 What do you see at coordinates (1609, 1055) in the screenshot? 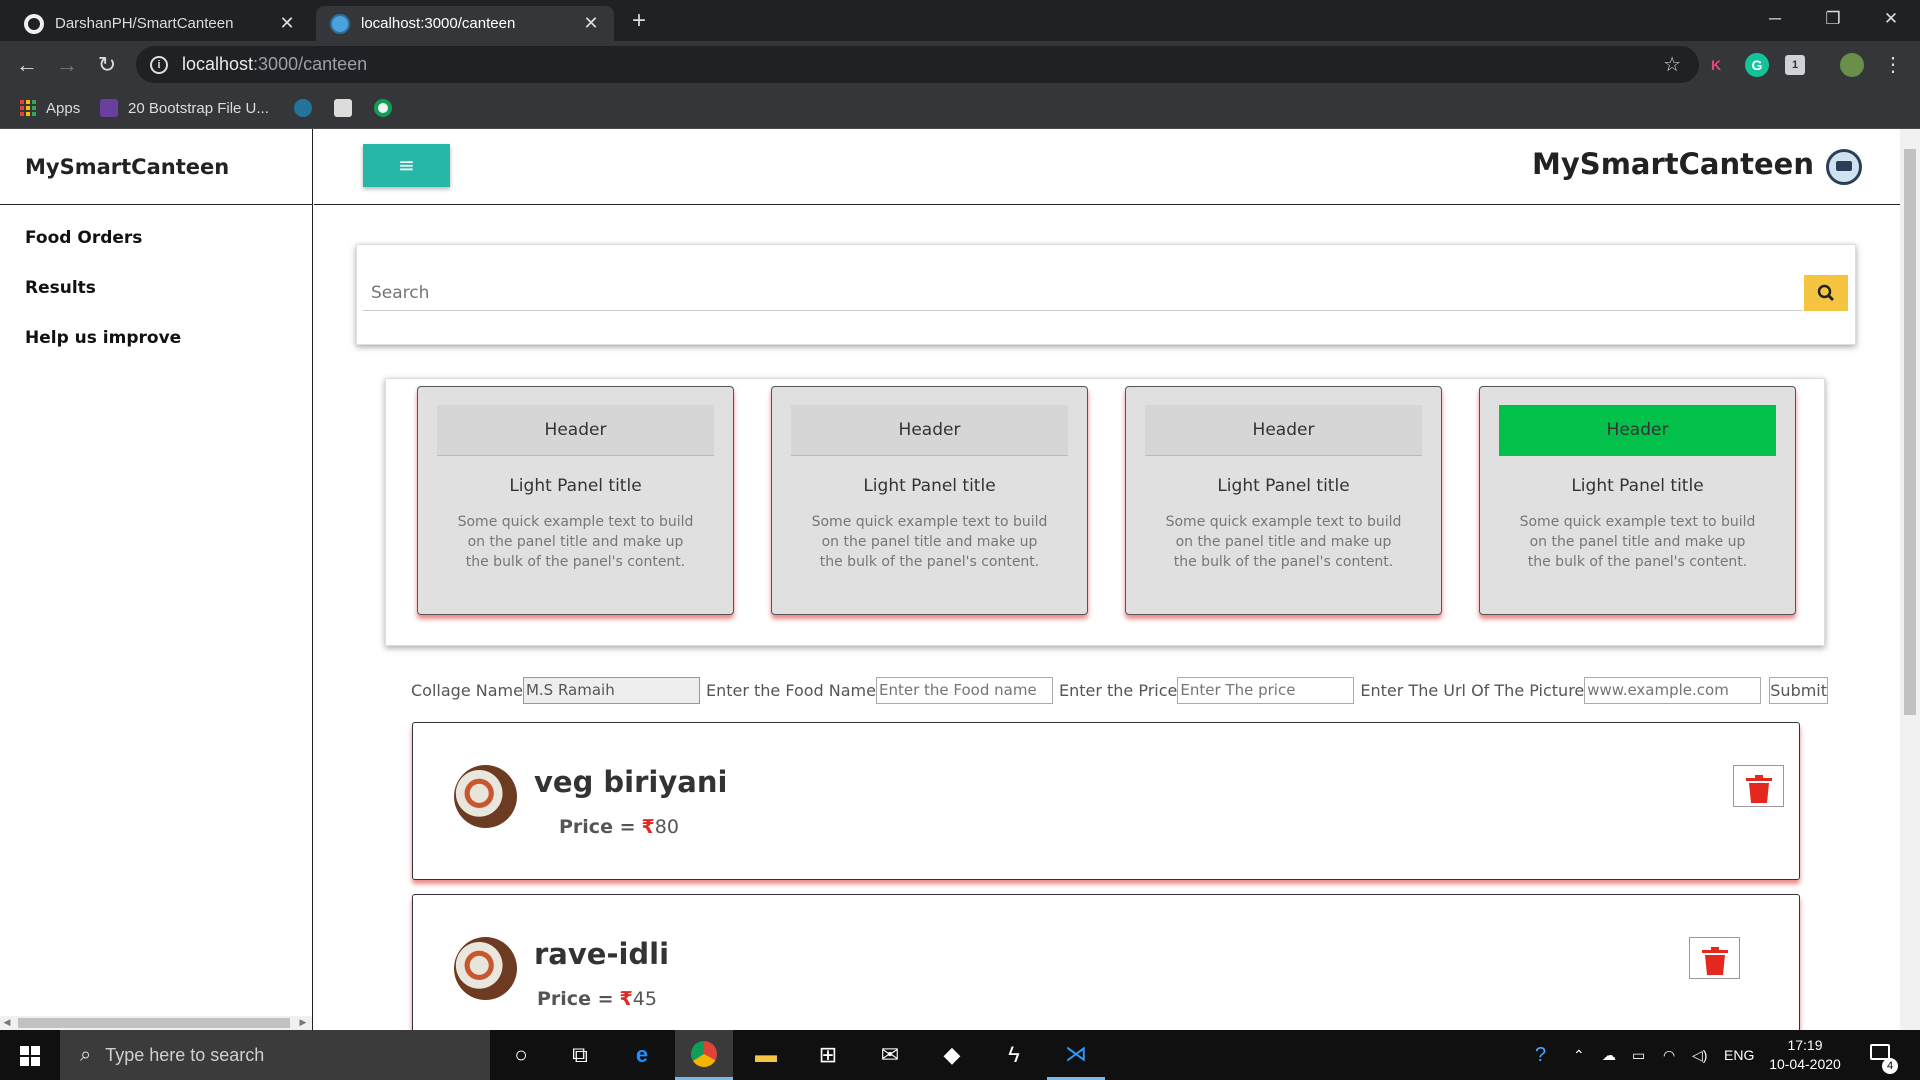
I see `onedrive-icon: ☁` at bounding box center [1609, 1055].